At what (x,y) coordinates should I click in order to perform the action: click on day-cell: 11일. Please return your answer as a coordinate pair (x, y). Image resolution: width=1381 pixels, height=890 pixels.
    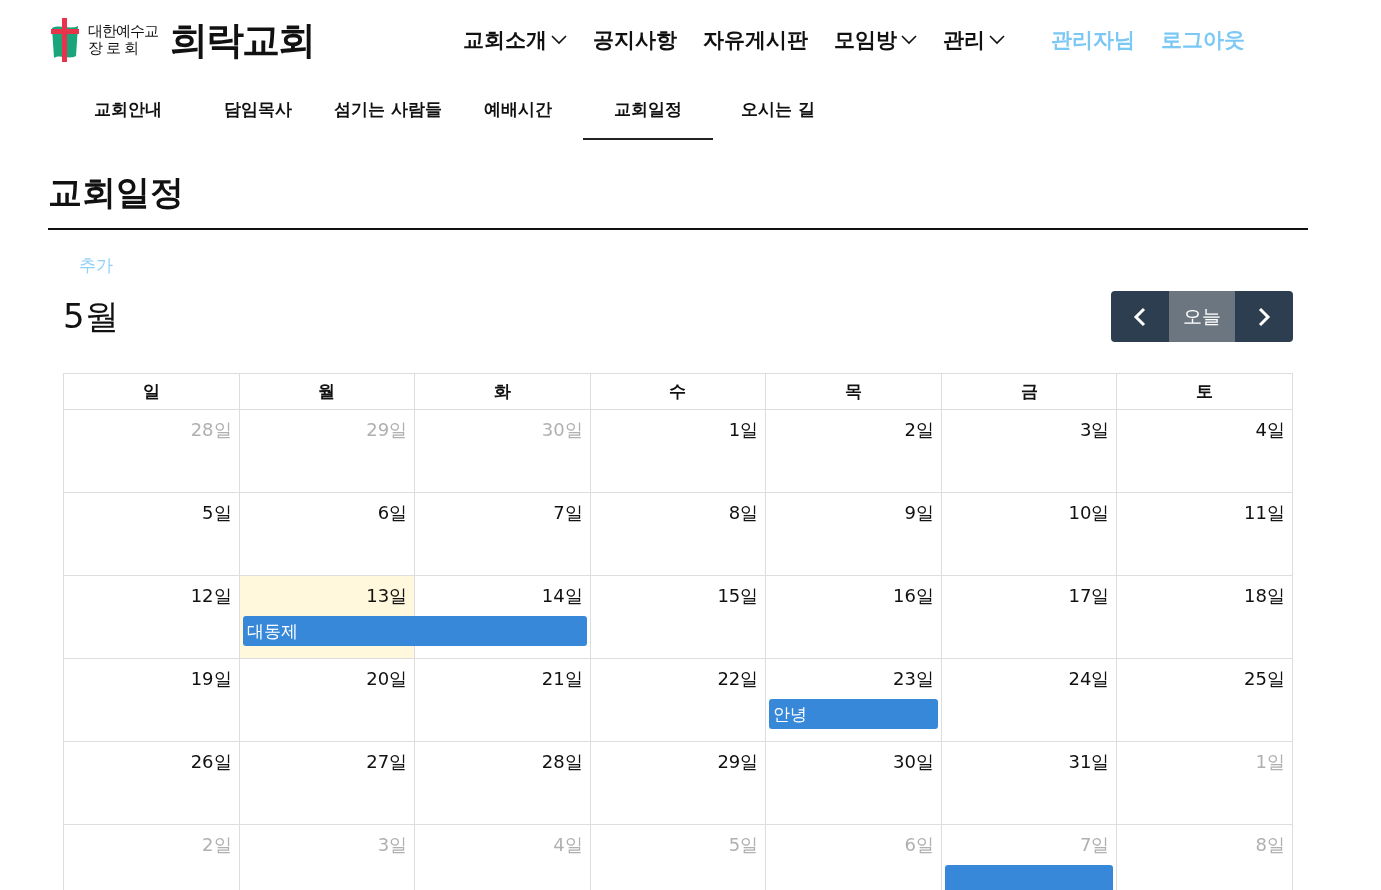
    Looking at the image, I should click on (1205, 534).